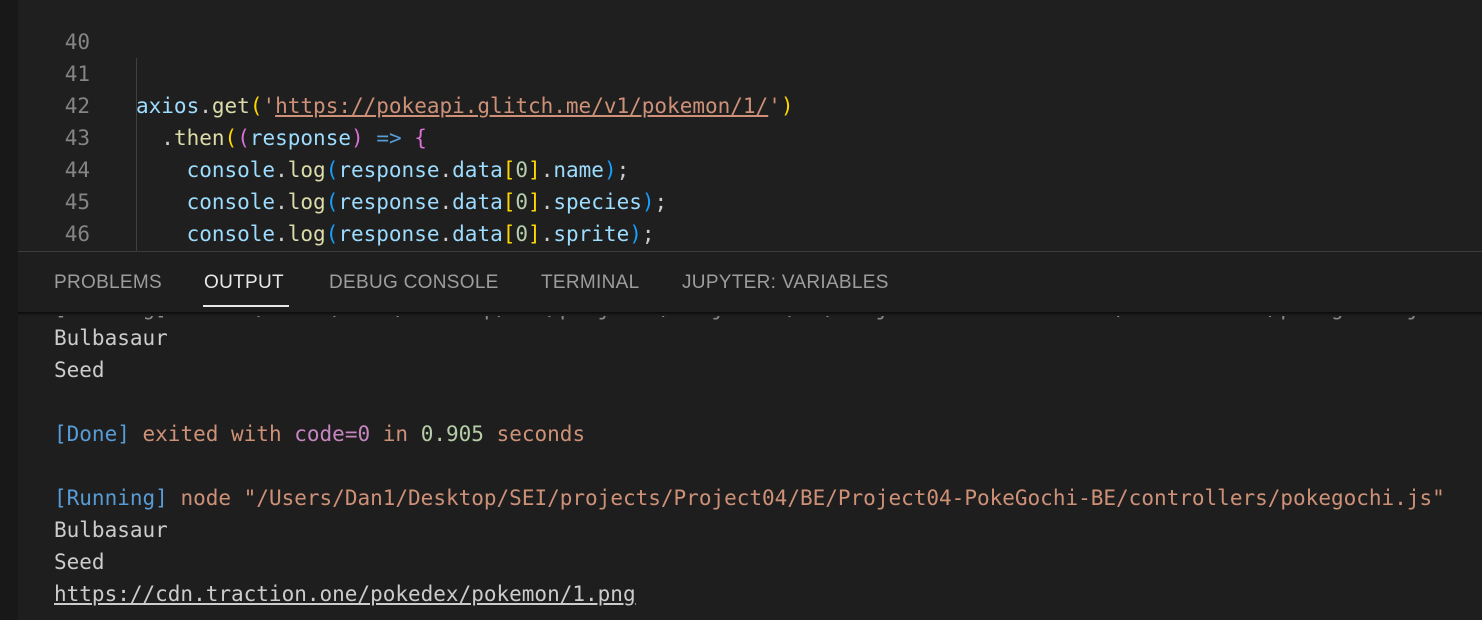 The image size is (1482, 620). I want to click on code-line-47: 47, so click(750, 234).